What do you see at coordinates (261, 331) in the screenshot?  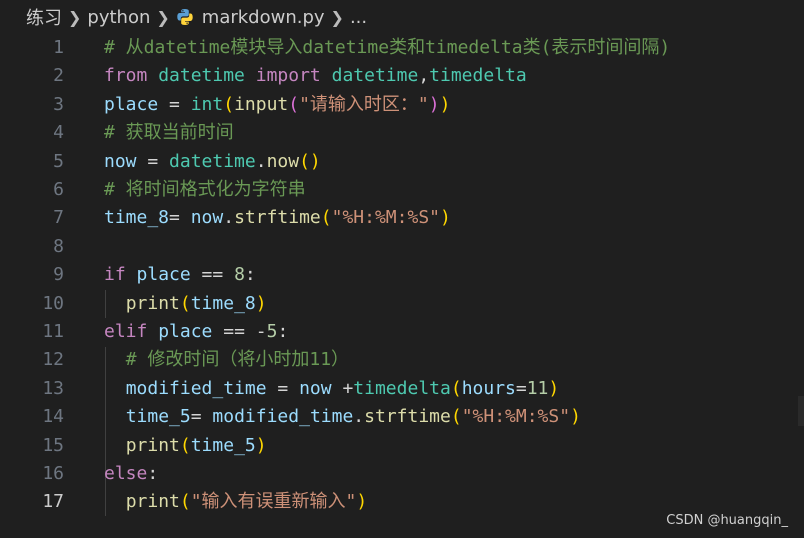 I see `code-token: -` at bounding box center [261, 331].